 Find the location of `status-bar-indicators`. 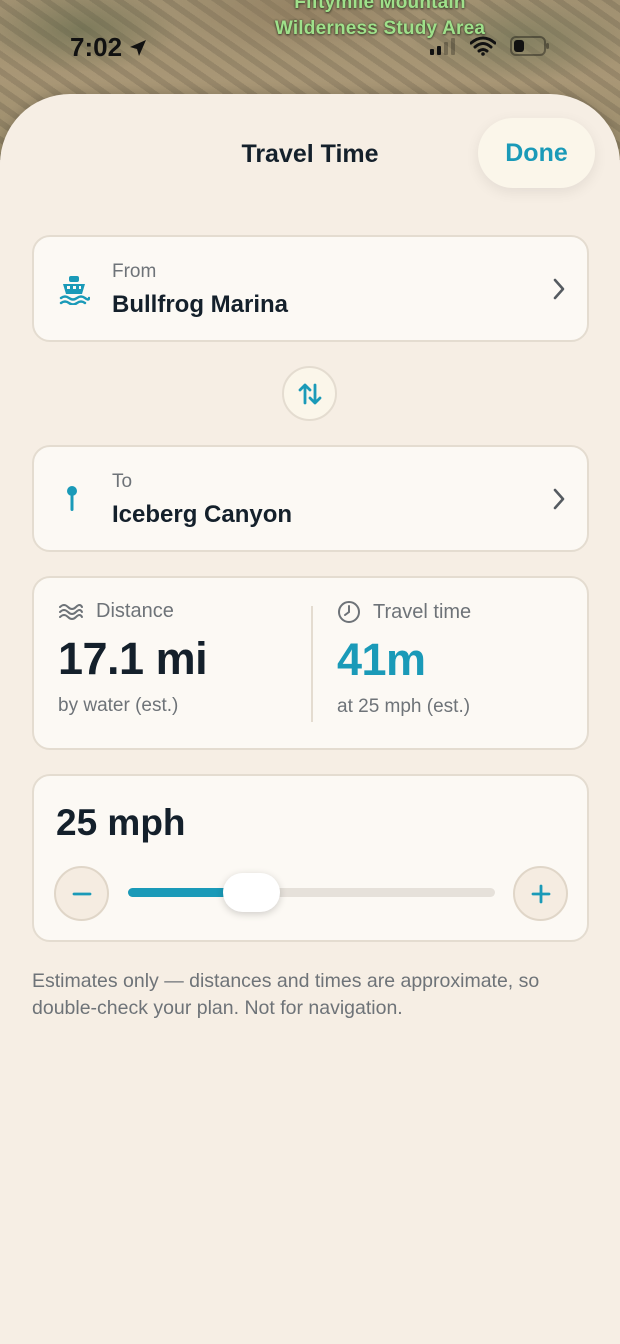

status-bar-indicators is located at coordinates (490, 46).